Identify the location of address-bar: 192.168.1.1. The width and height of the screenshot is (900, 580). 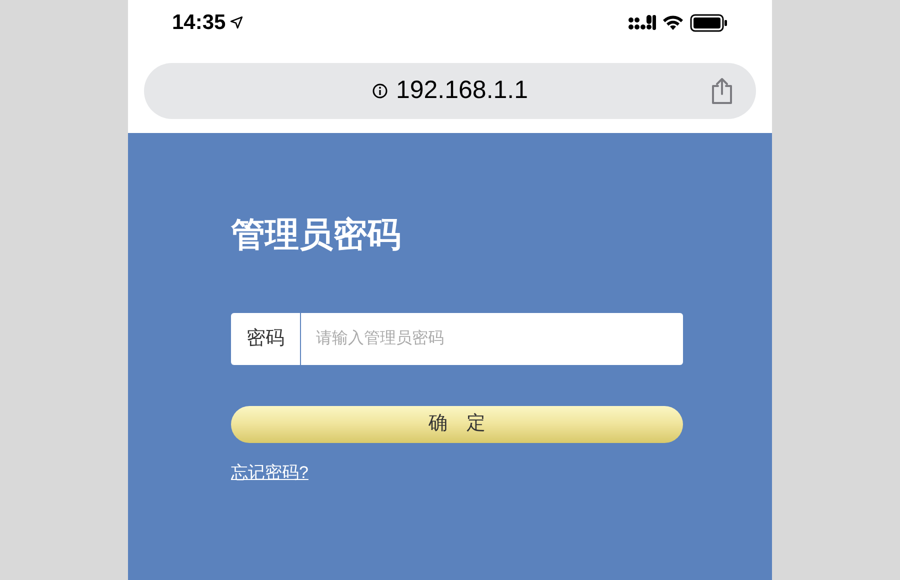
(450, 91).